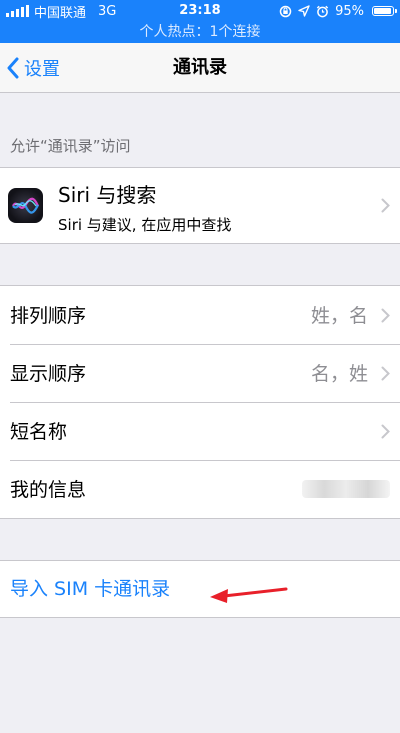 The image size is (400, 733). What do you see at coordinates (42, 69) in the screenshot?
I see `back-button-label: 设置` at bounding box center [42, 69].